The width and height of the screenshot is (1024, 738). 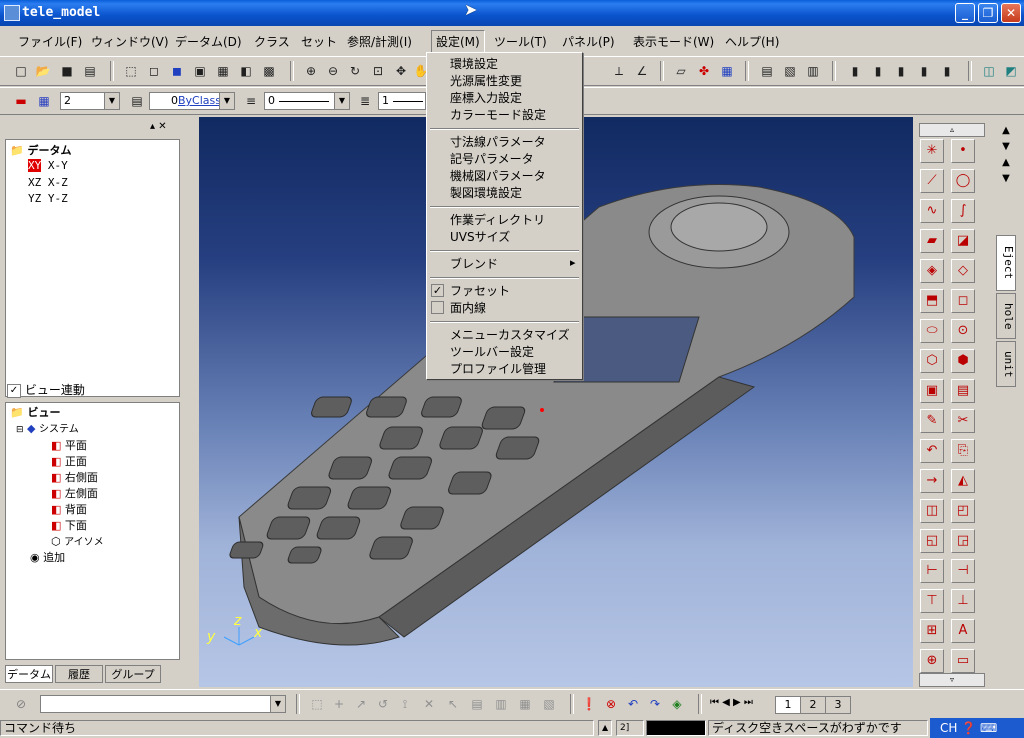 What do you see at coordinates (932, 301) in the screenshot?
I see `revolve-icon: ⬒` at bounding box center [932, 301].